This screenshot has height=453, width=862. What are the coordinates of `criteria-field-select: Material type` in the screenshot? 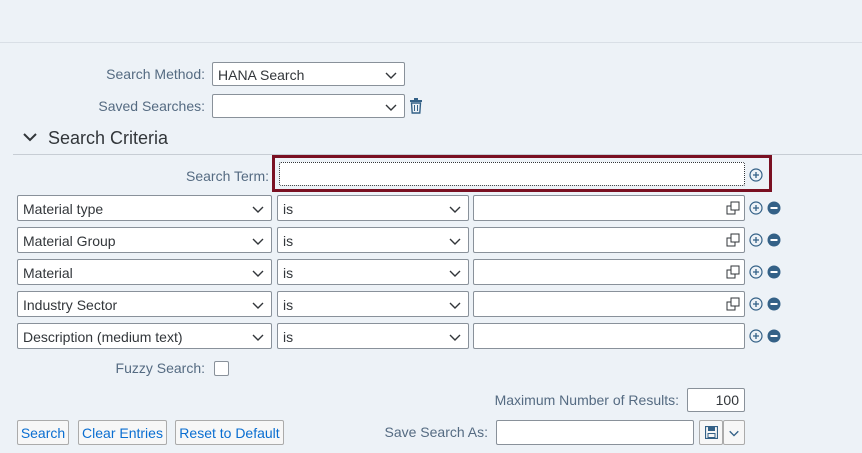 It's located at (144, 208).